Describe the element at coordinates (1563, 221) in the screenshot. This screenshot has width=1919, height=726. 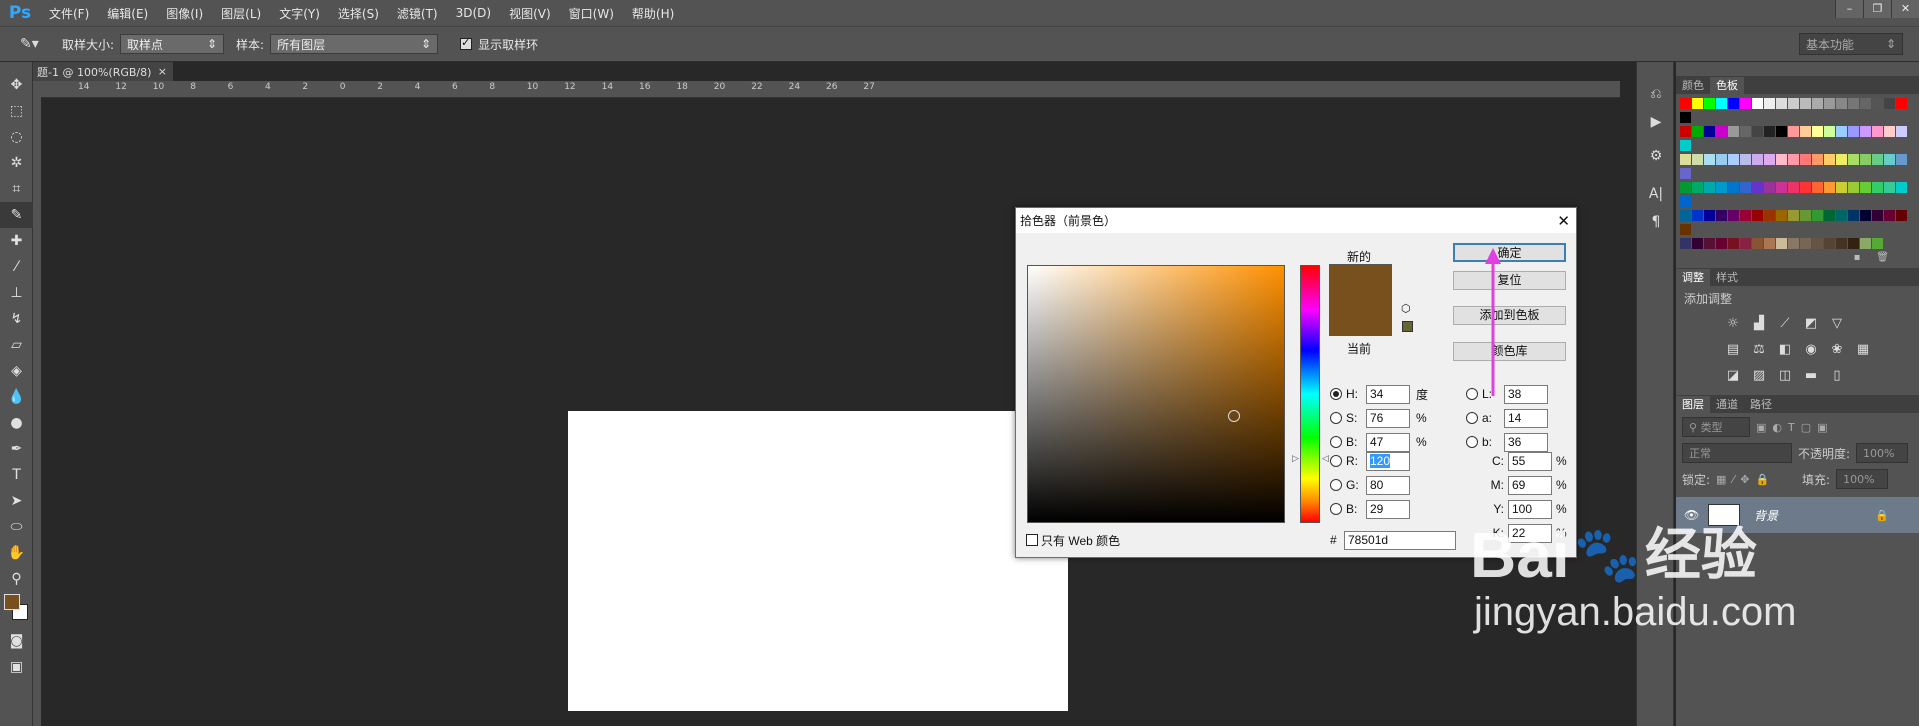
I see `close-icon: ✕` at that location.